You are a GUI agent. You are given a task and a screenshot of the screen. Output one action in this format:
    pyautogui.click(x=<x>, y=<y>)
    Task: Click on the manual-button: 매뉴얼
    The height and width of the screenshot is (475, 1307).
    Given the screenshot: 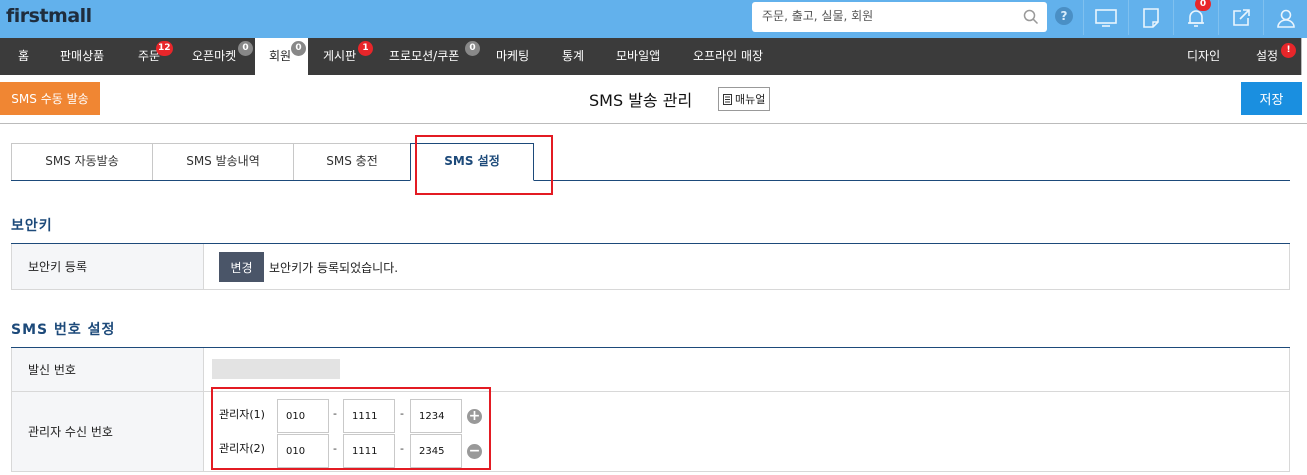 What is the action you would take?
    pyautogui.click(x=744, y=99)
    